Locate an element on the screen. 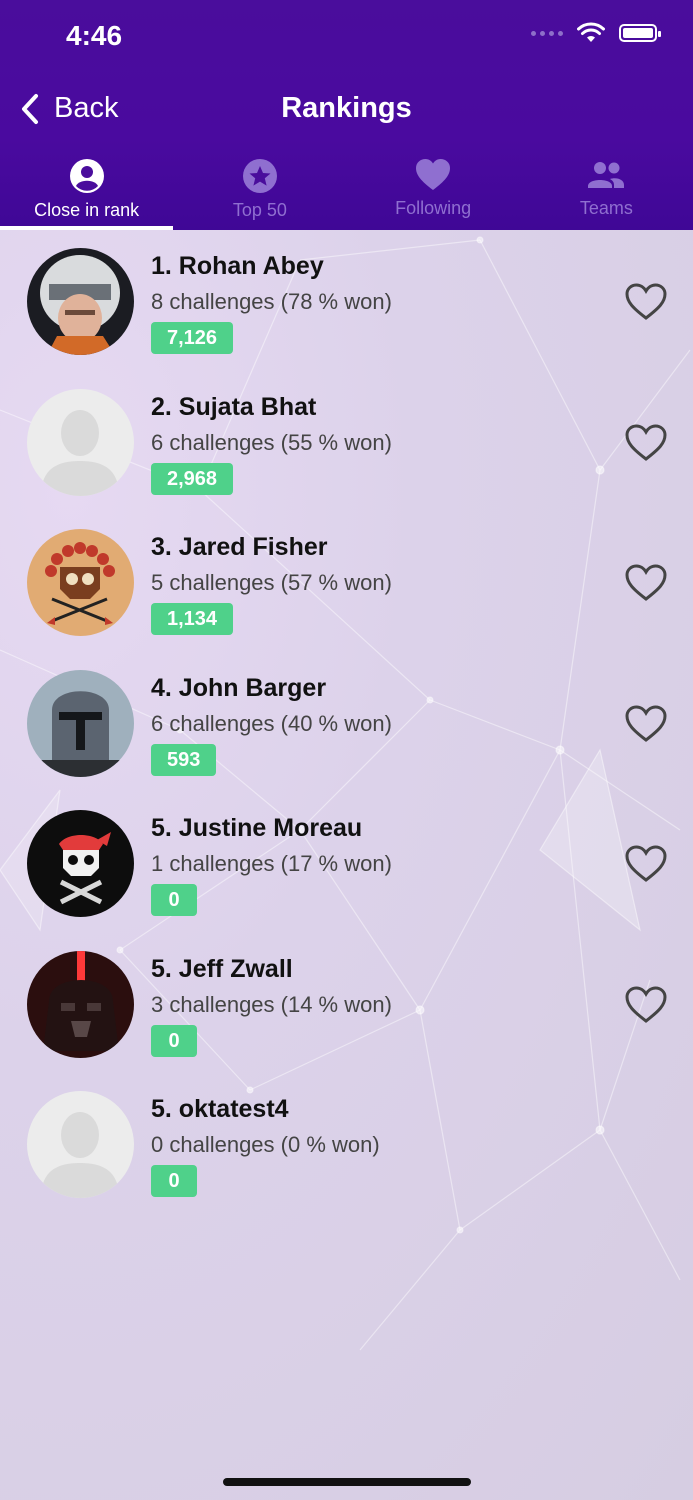 This screenshot has width=693, height=1500. wifi-icon is located at coordinates (591, 32).